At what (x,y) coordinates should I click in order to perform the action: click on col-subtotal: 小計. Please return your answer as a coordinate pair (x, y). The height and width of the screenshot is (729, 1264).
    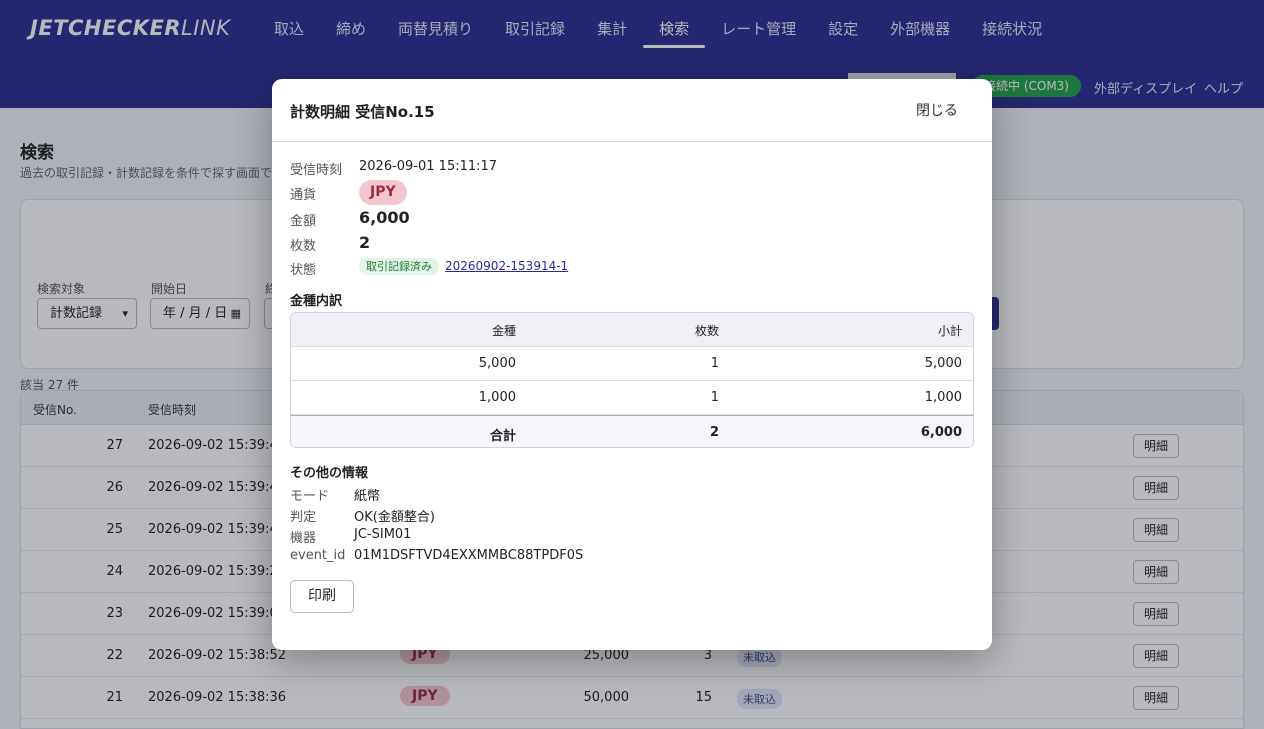
    Looking at the image, I should click on (949, 331).